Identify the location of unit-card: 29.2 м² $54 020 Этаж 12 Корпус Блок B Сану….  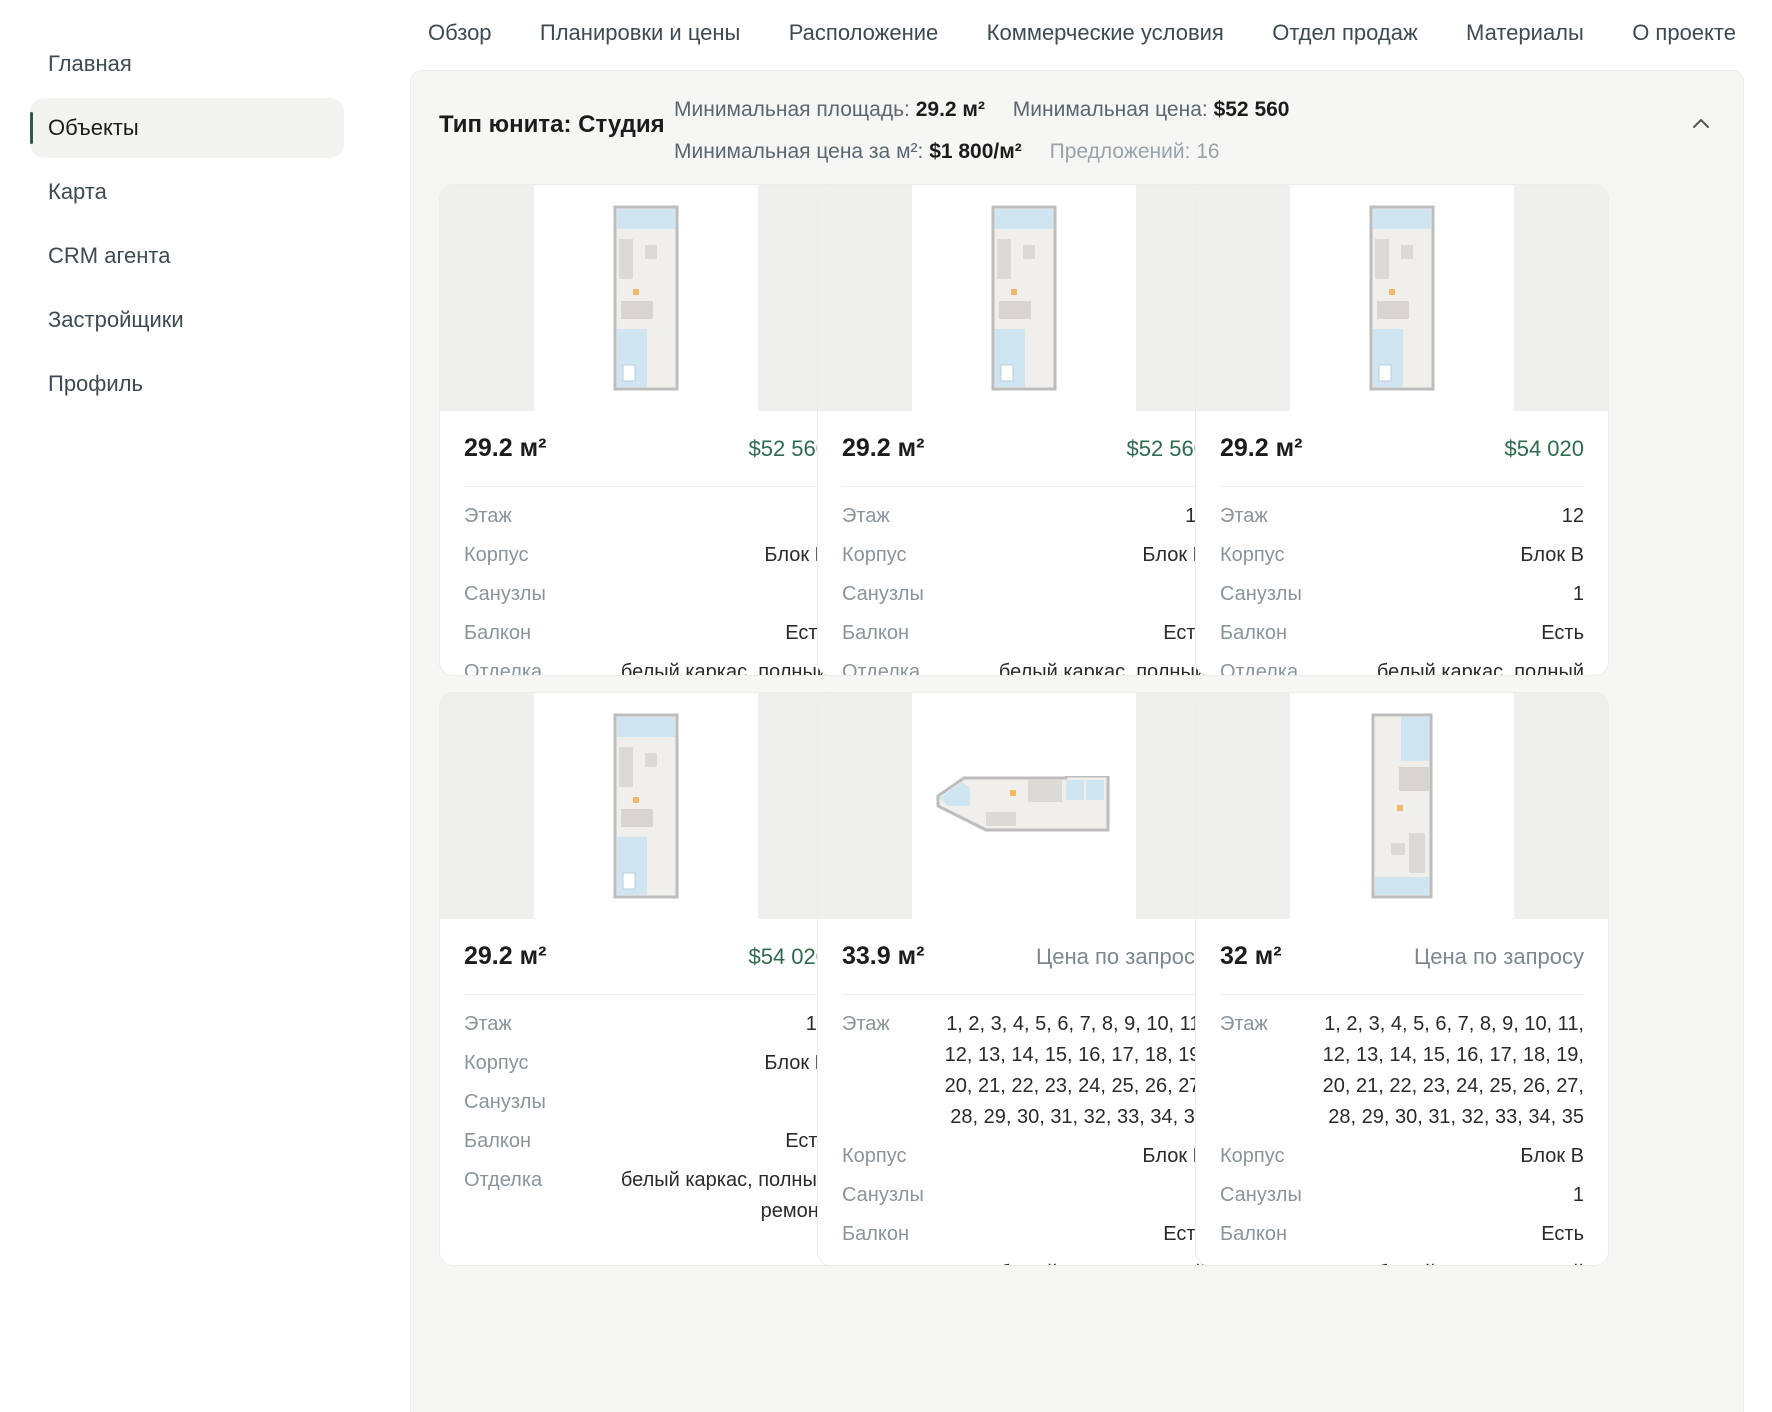
(1402, 430).